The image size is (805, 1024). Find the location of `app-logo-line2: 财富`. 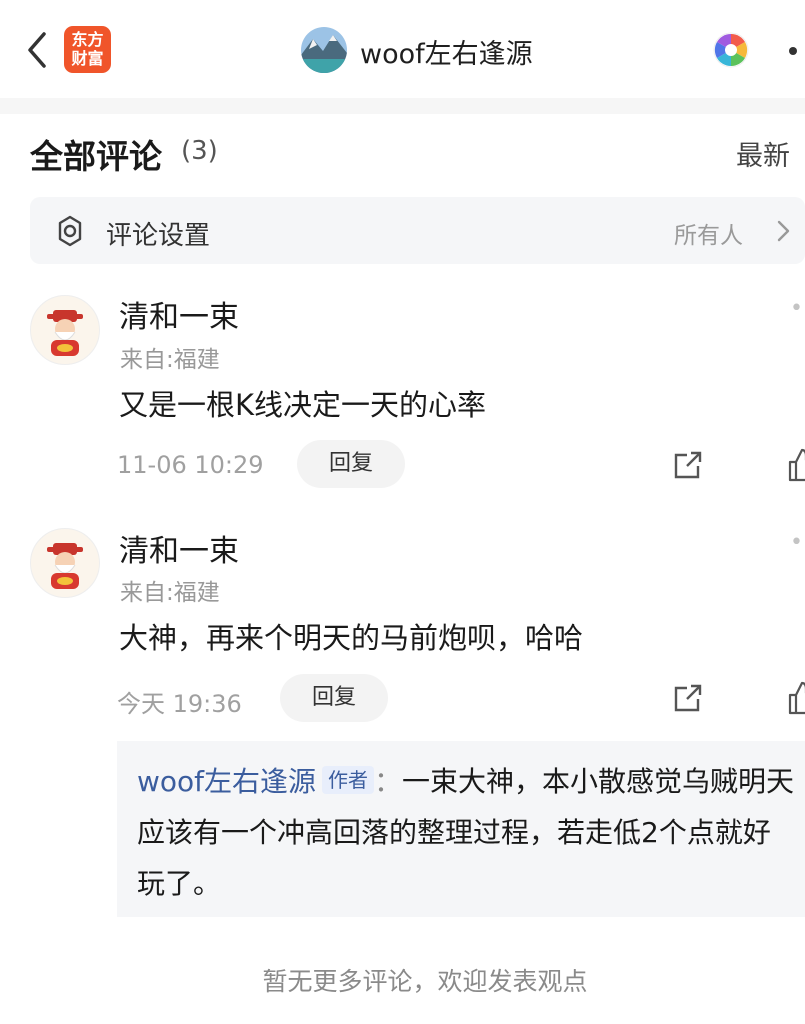

app-logo-line2: 财富 is located at coordinates (87, 58).